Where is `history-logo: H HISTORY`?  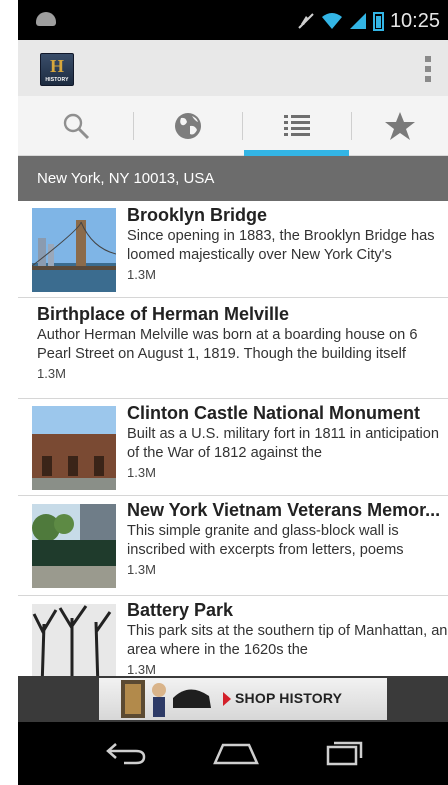
history-logo: H HISTORY is located at coordinates (57, 69).